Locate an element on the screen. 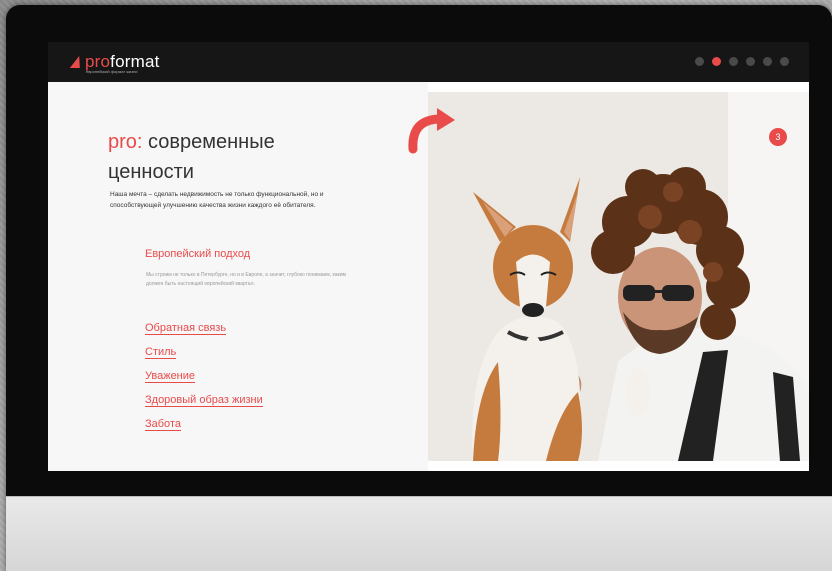  pagination-dot-active is located at coordinates (716, 61).